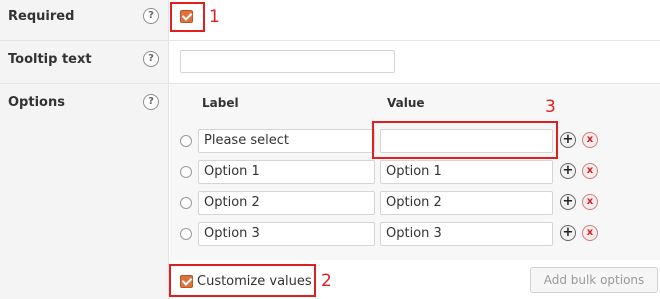 The image size is (660, 299). Describe the element at coordinates (466, 141) in the screenshot. I see `option-value-input` at that location.